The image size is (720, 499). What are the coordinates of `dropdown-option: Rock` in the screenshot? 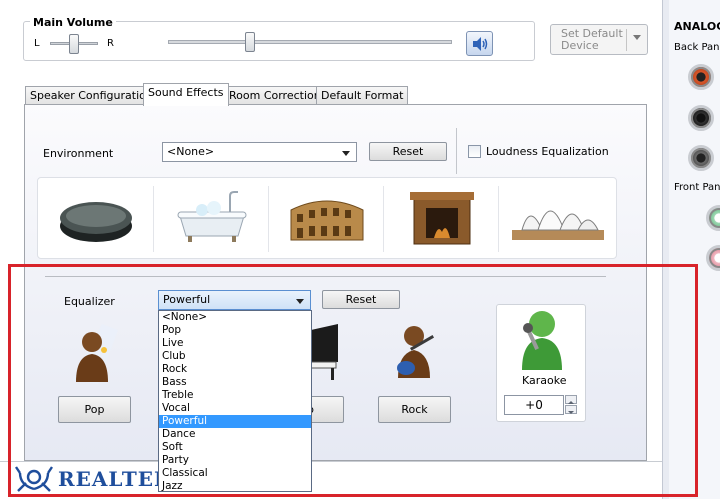 It's located at (235, 369).